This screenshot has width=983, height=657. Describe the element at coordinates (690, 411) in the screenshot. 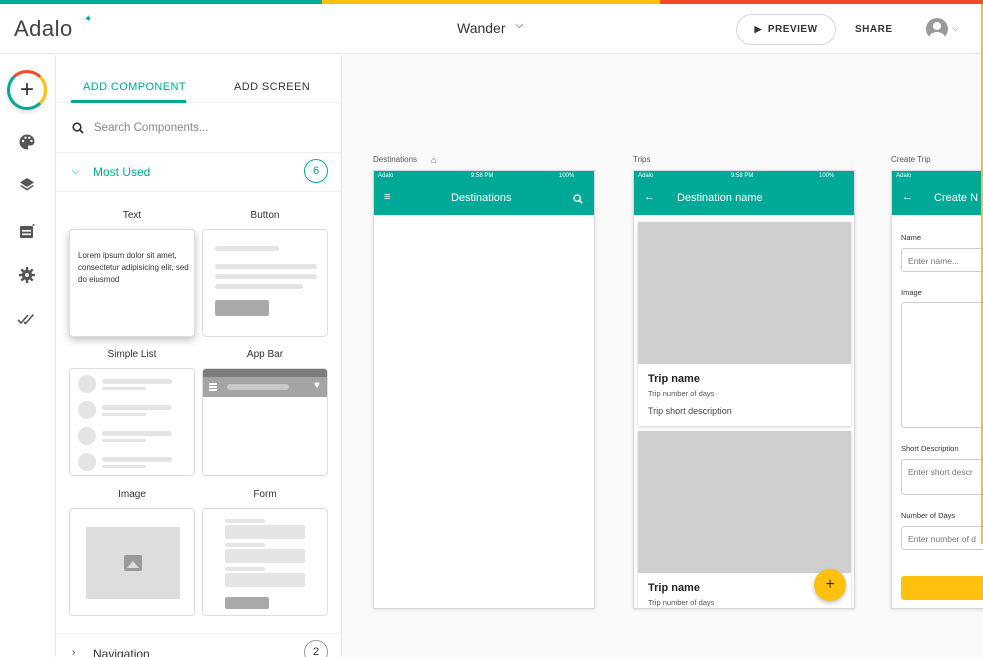

I see `trip-description: Trip short description` at that location.